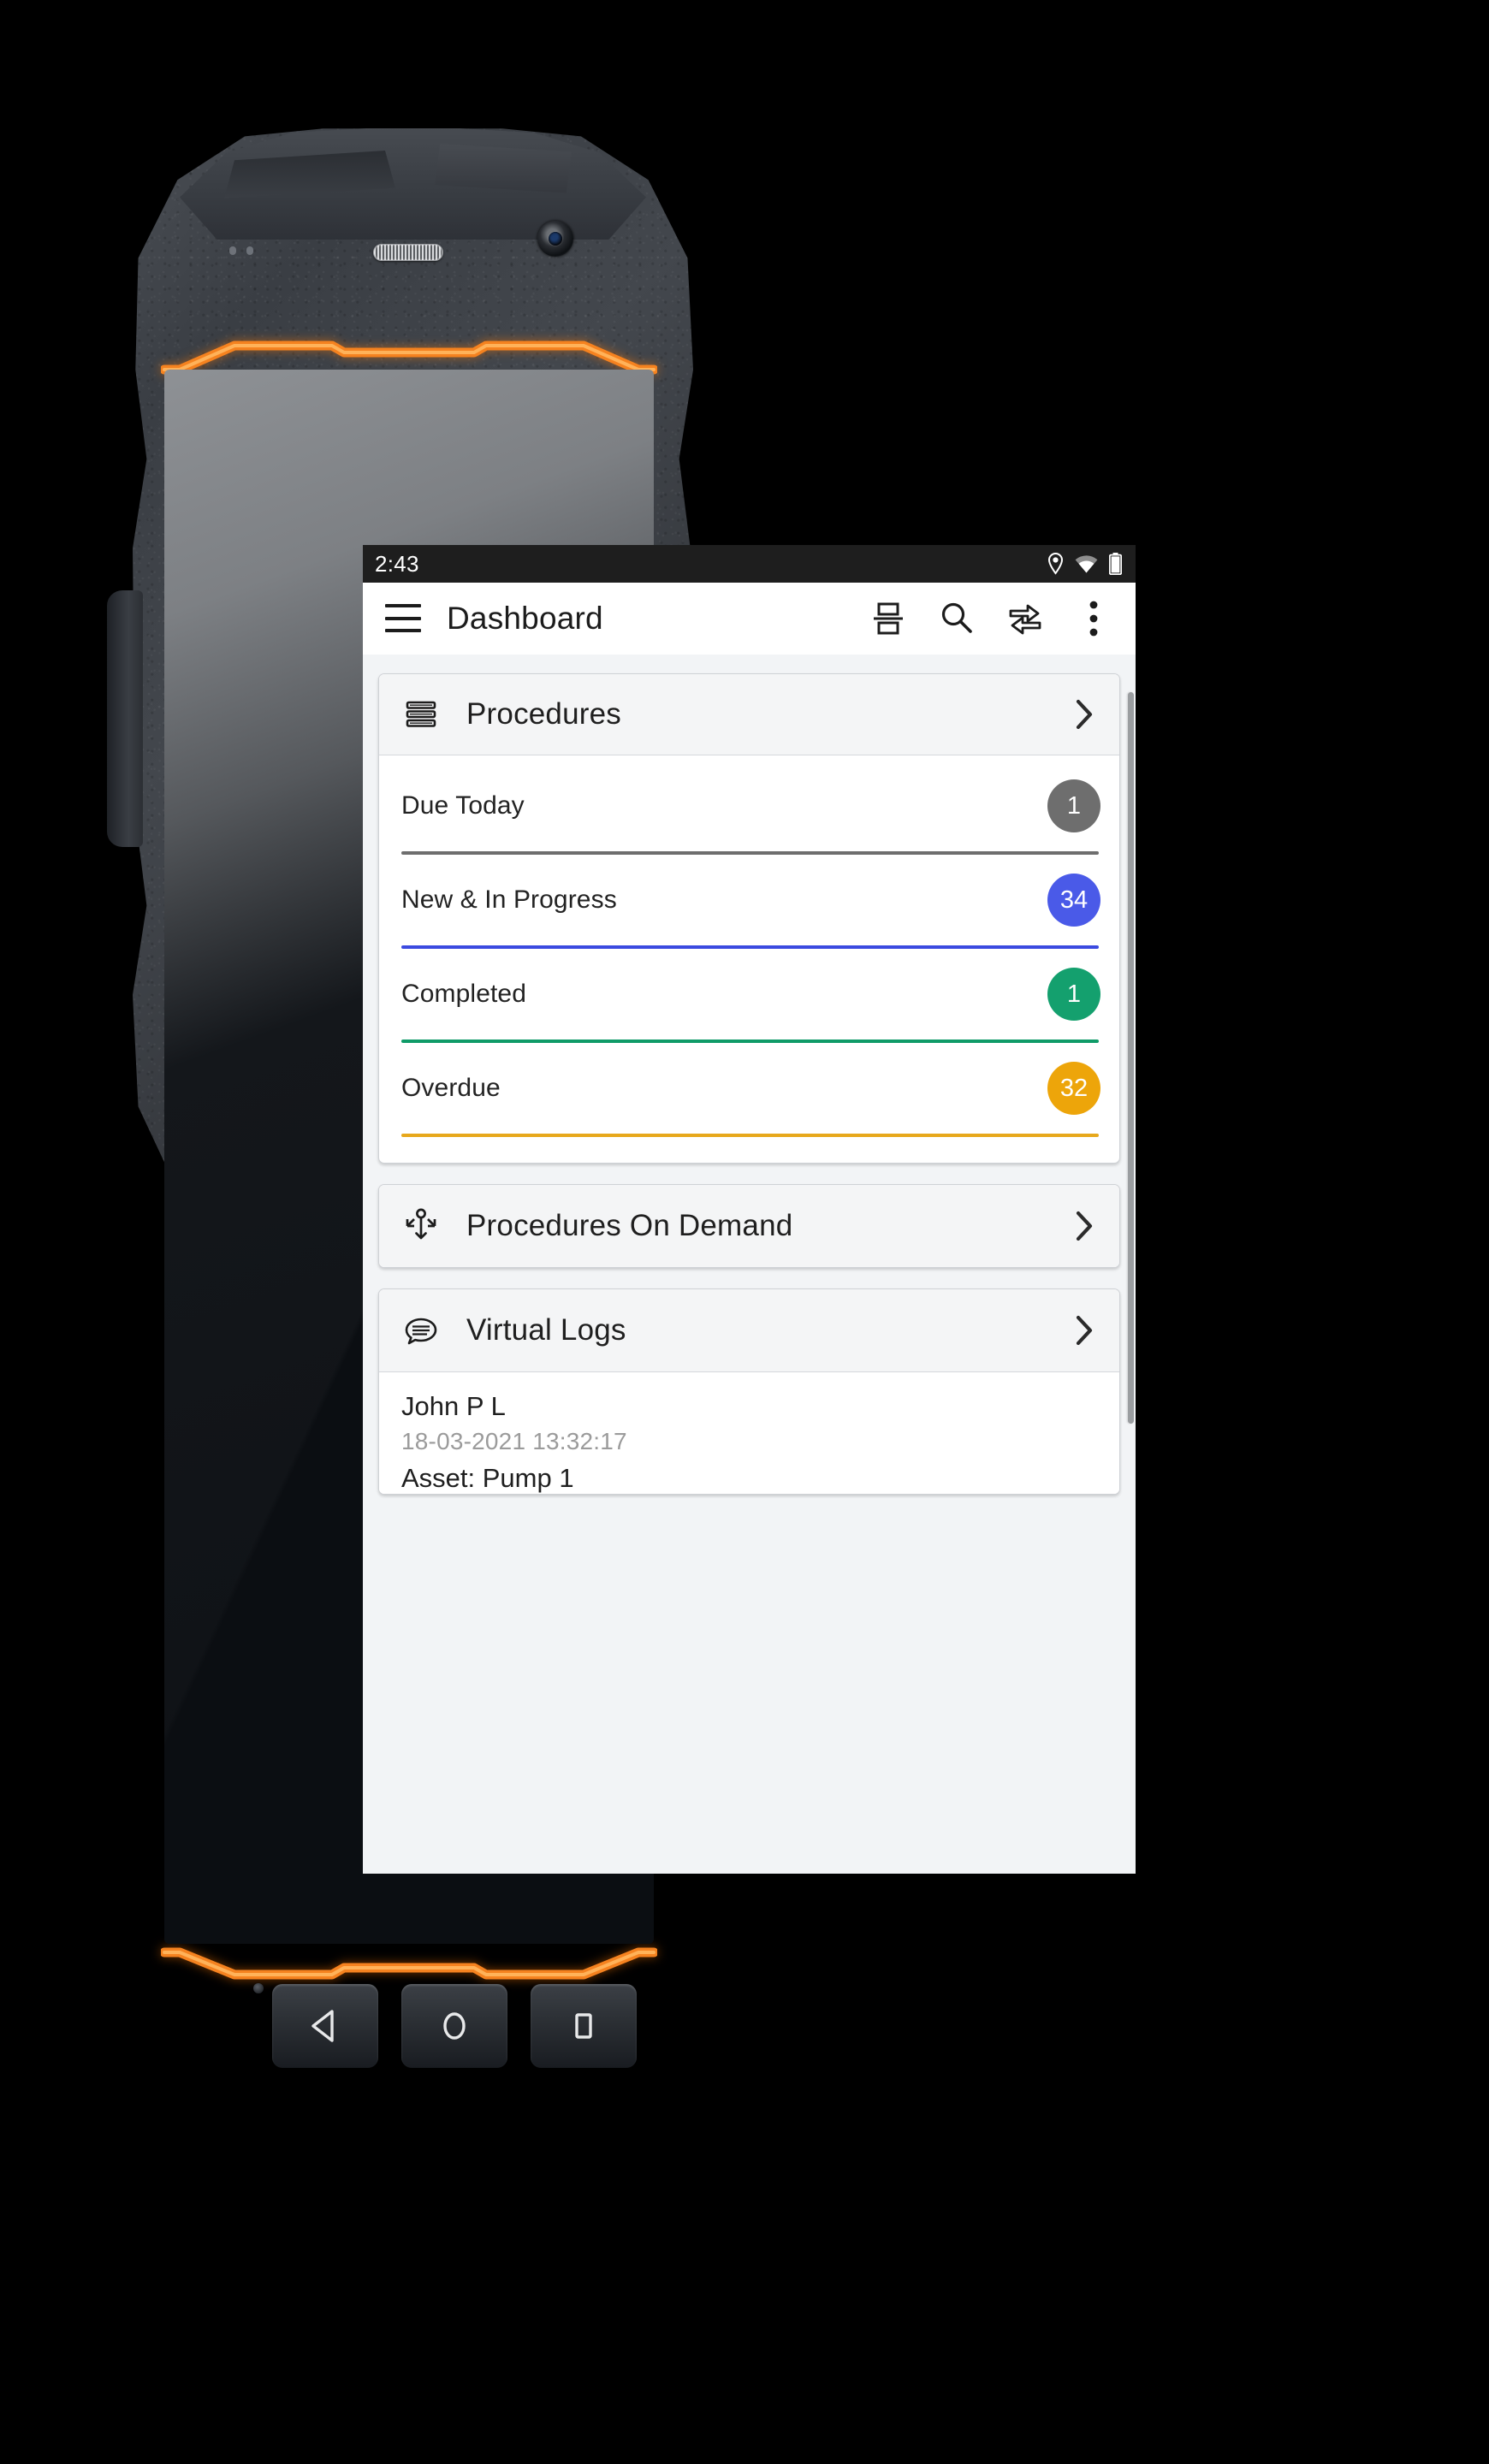 The image size is (1489, 2464). Describe the element at coordinates (403, 618) in the screenshot. I see `hamburger-menu-icon` at that location.